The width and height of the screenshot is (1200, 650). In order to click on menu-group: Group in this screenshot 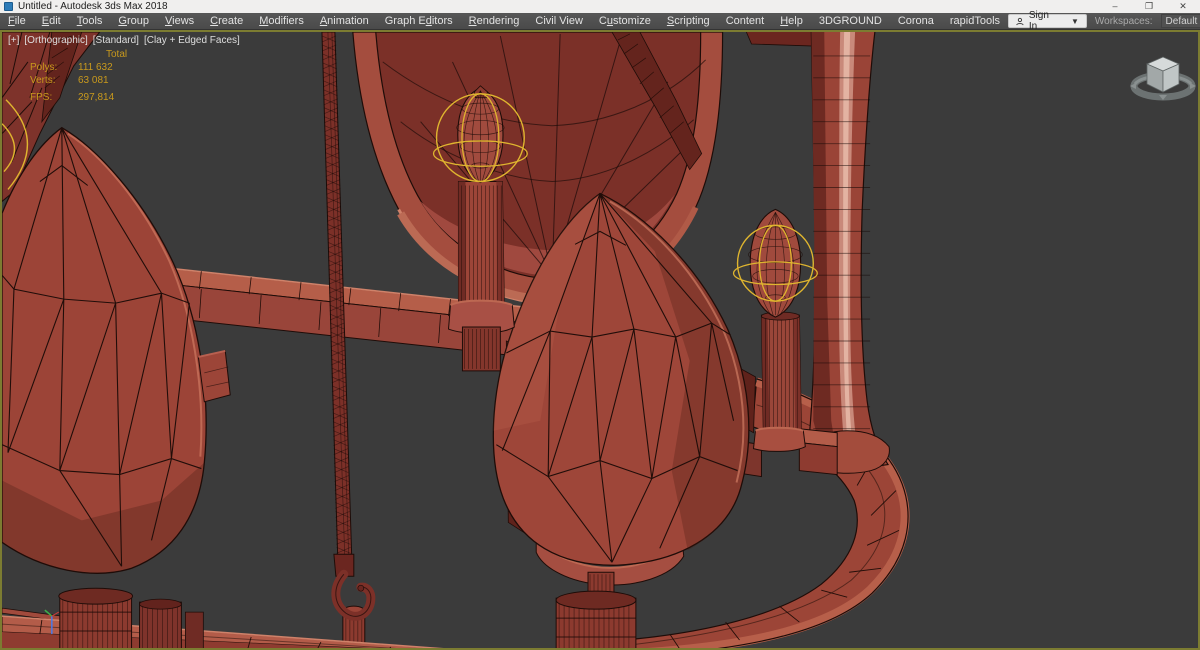, I will do `click(133, 21)`.